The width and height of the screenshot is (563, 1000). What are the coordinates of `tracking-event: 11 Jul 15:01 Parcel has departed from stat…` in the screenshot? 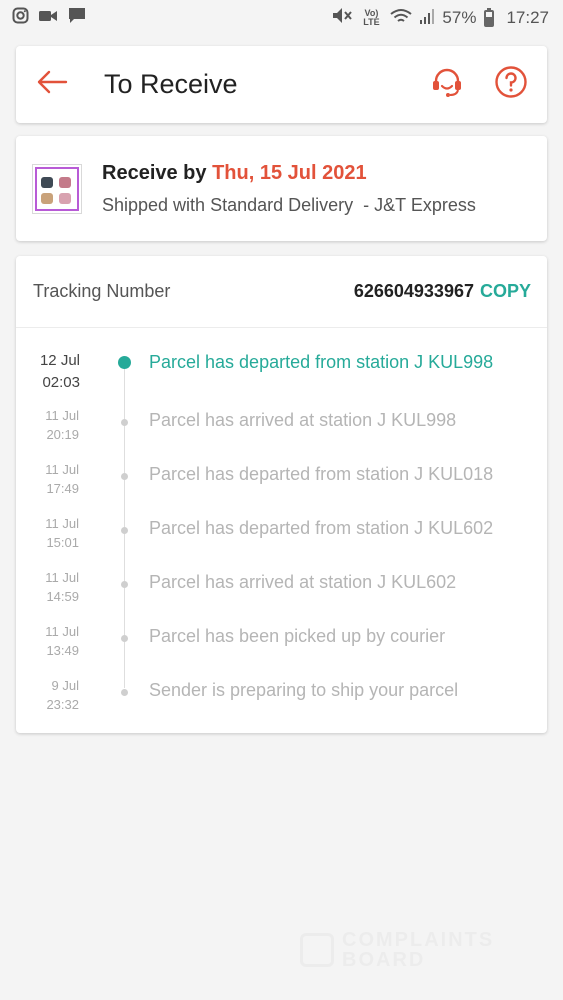 It's located at (281, 537).